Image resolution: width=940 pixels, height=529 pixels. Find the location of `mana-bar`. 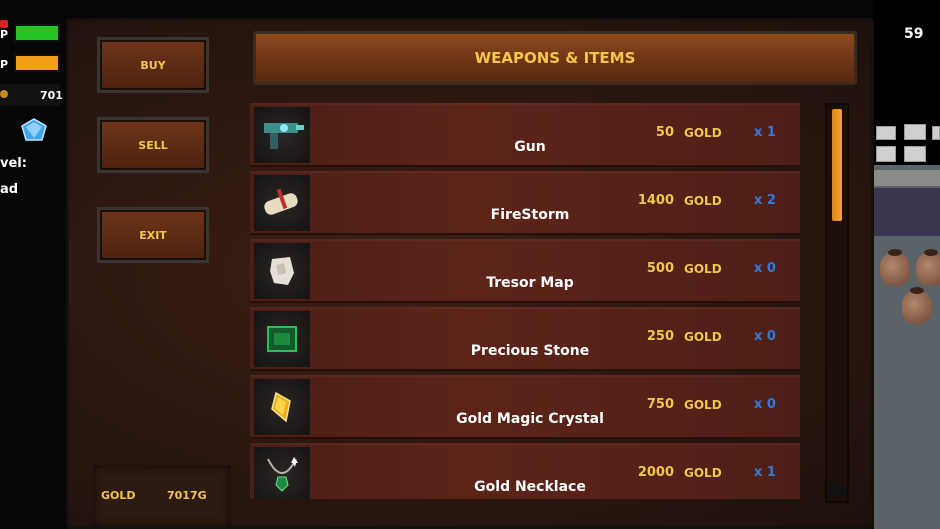

mana-bar is located at coordinates (37, 63).